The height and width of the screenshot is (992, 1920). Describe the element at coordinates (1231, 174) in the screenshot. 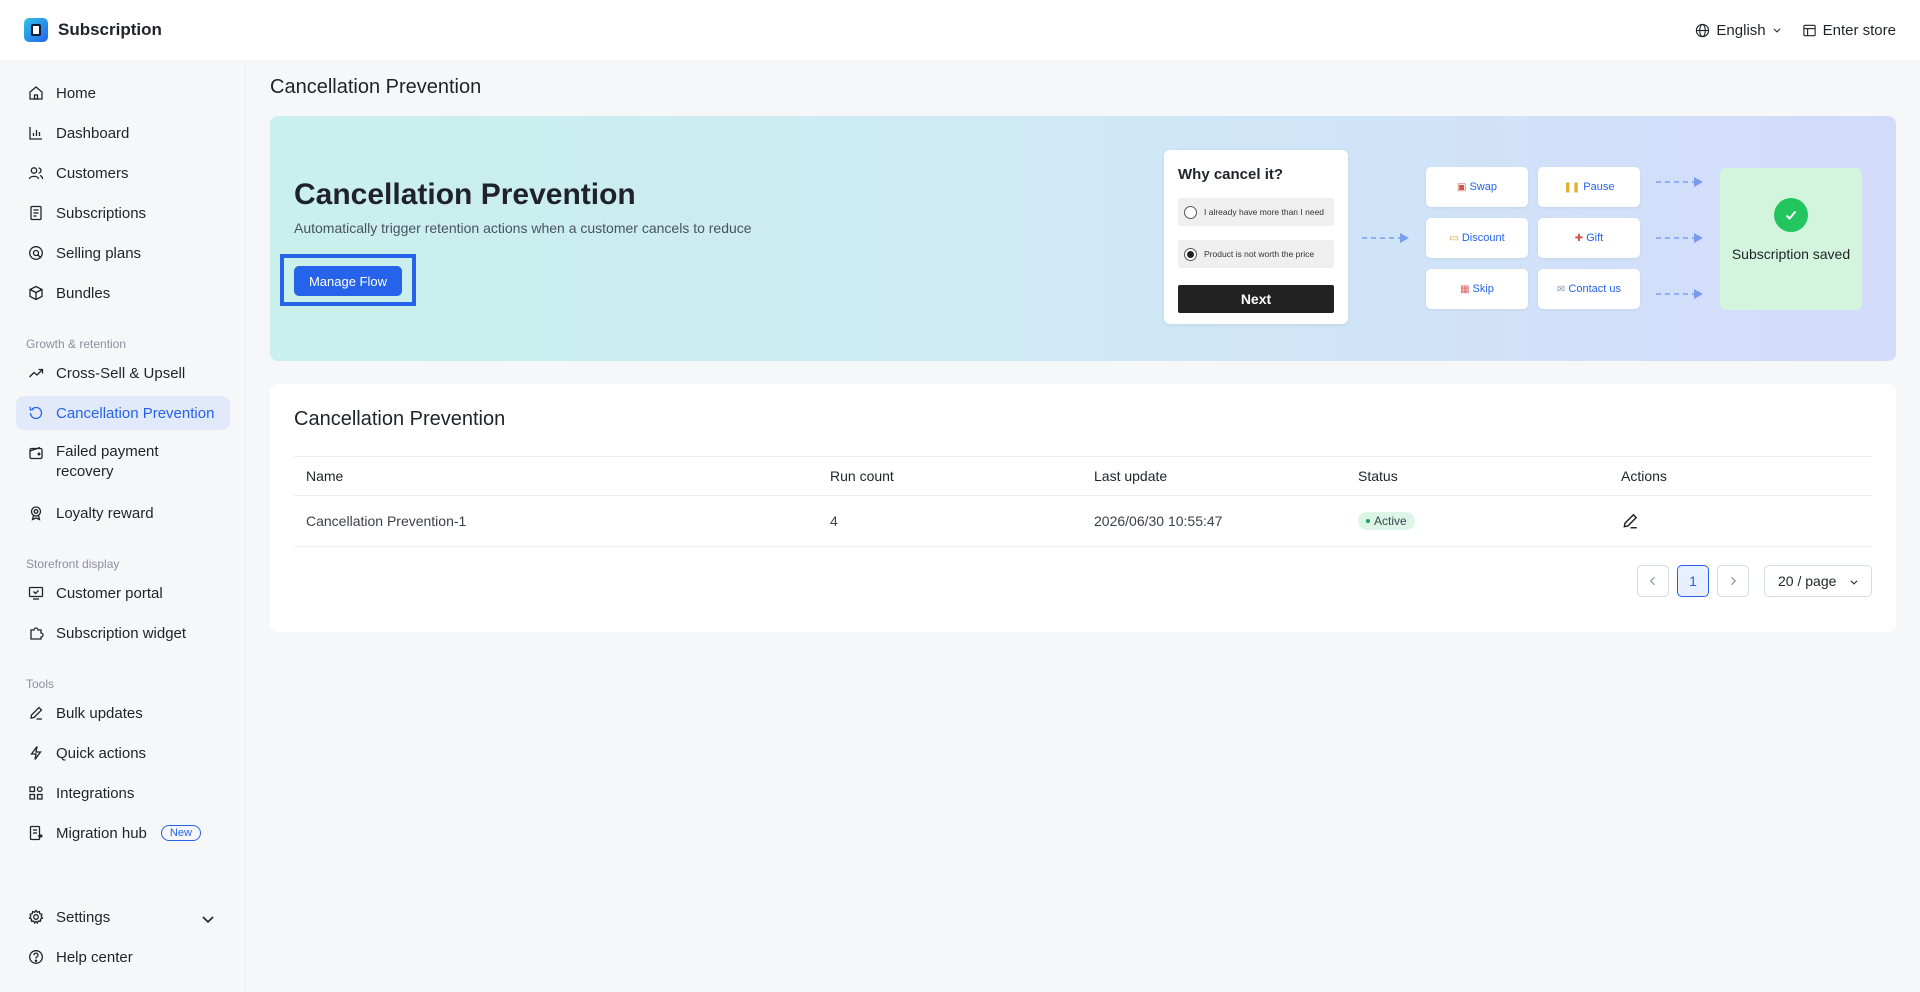

I see `survey-title: Why cancel it?` at that location.